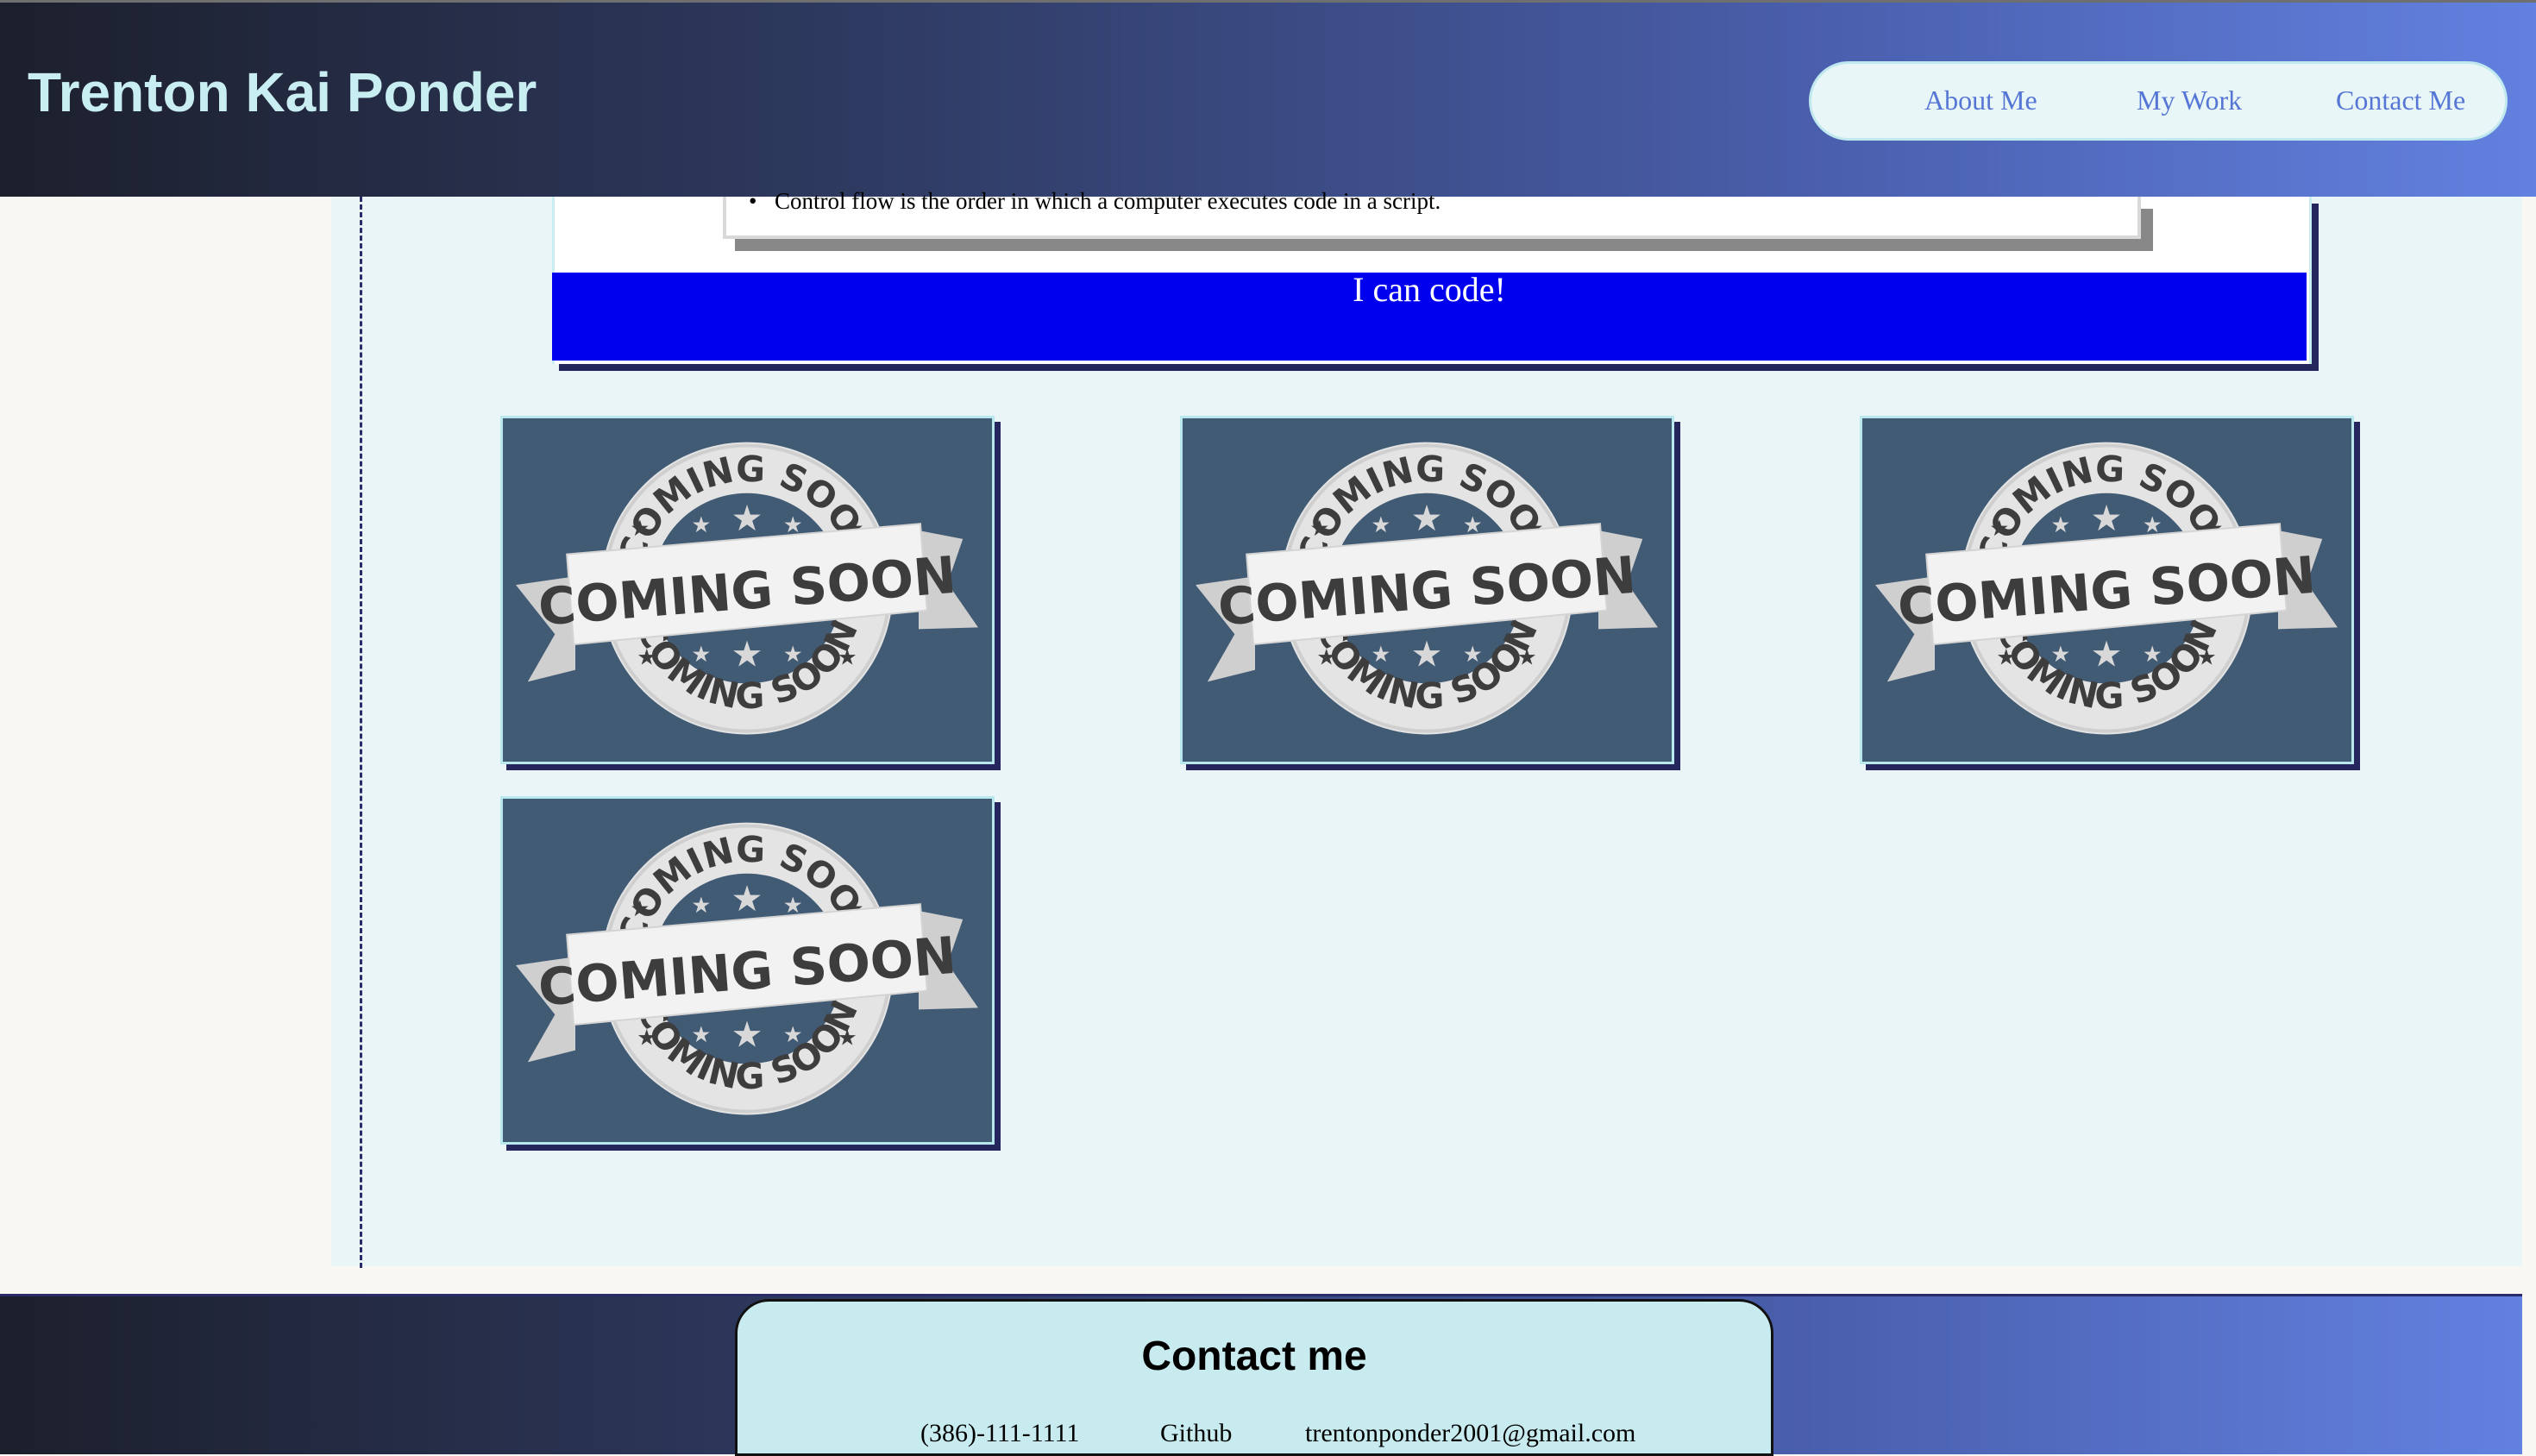  What do you see at coordinates (1000, 1433) in the screenshot?
I see `contact-phone: (386)-111-1111` at bounding box center [1000, 1433].